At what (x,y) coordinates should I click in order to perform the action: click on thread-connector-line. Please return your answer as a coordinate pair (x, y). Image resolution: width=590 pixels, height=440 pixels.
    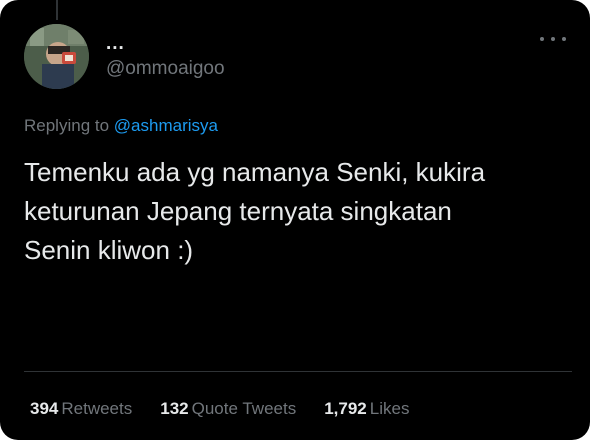
    Looking at the image, I should click on (57, 10).